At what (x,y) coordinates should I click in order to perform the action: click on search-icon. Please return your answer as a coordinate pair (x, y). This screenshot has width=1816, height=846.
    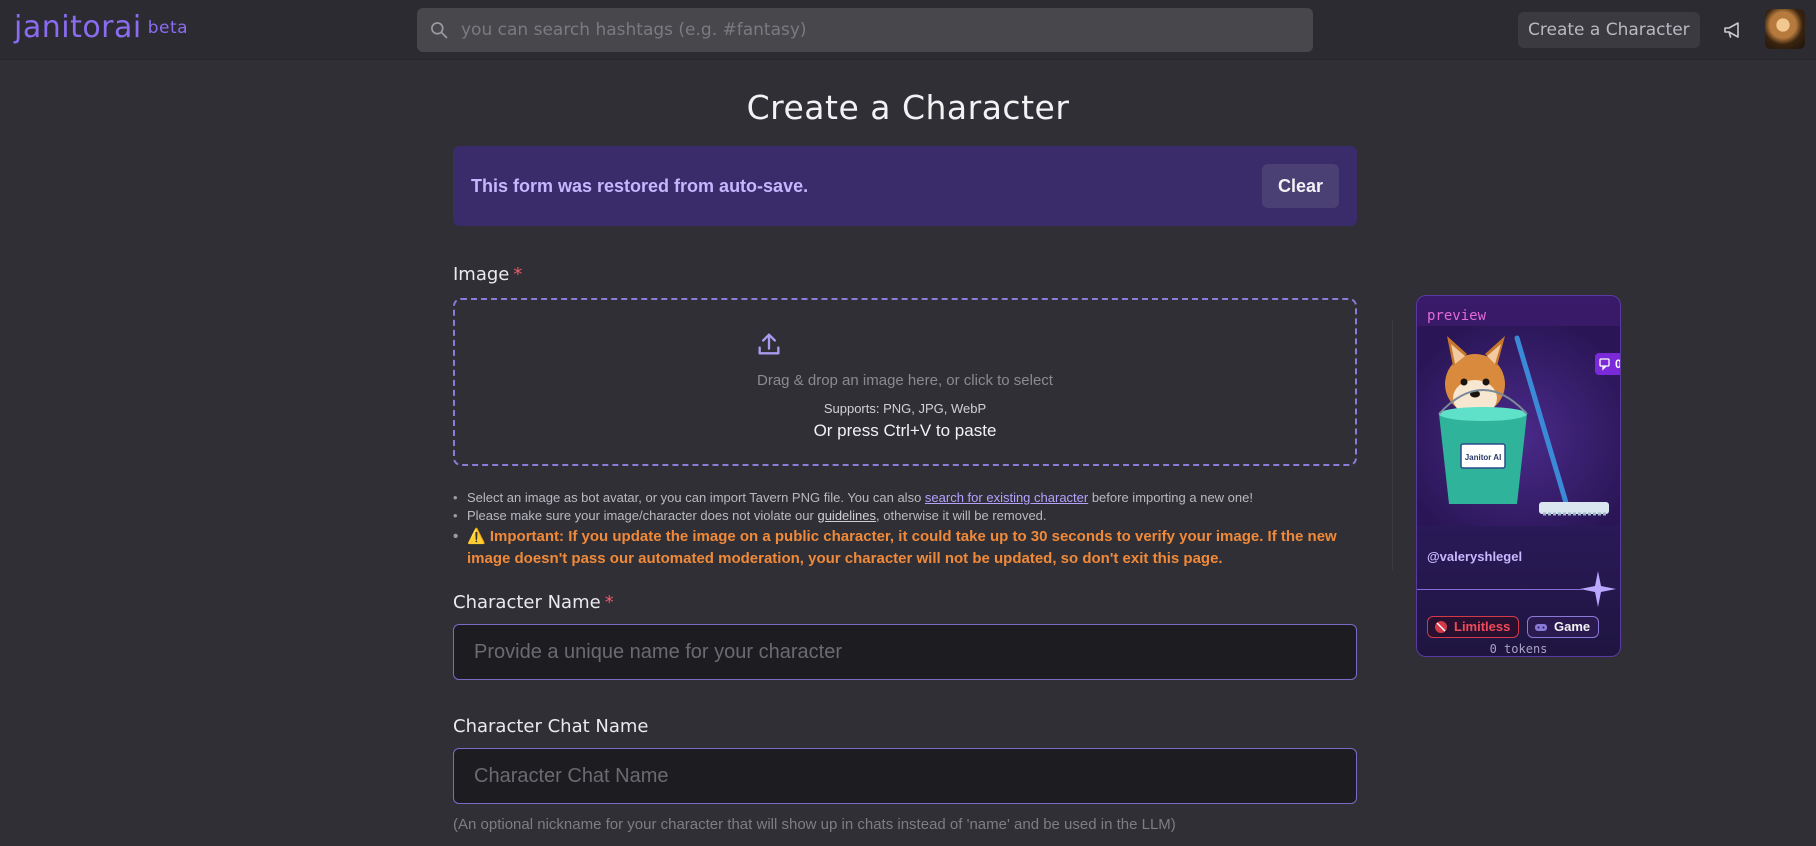
    Looking at the image, I should click on (439, 30).